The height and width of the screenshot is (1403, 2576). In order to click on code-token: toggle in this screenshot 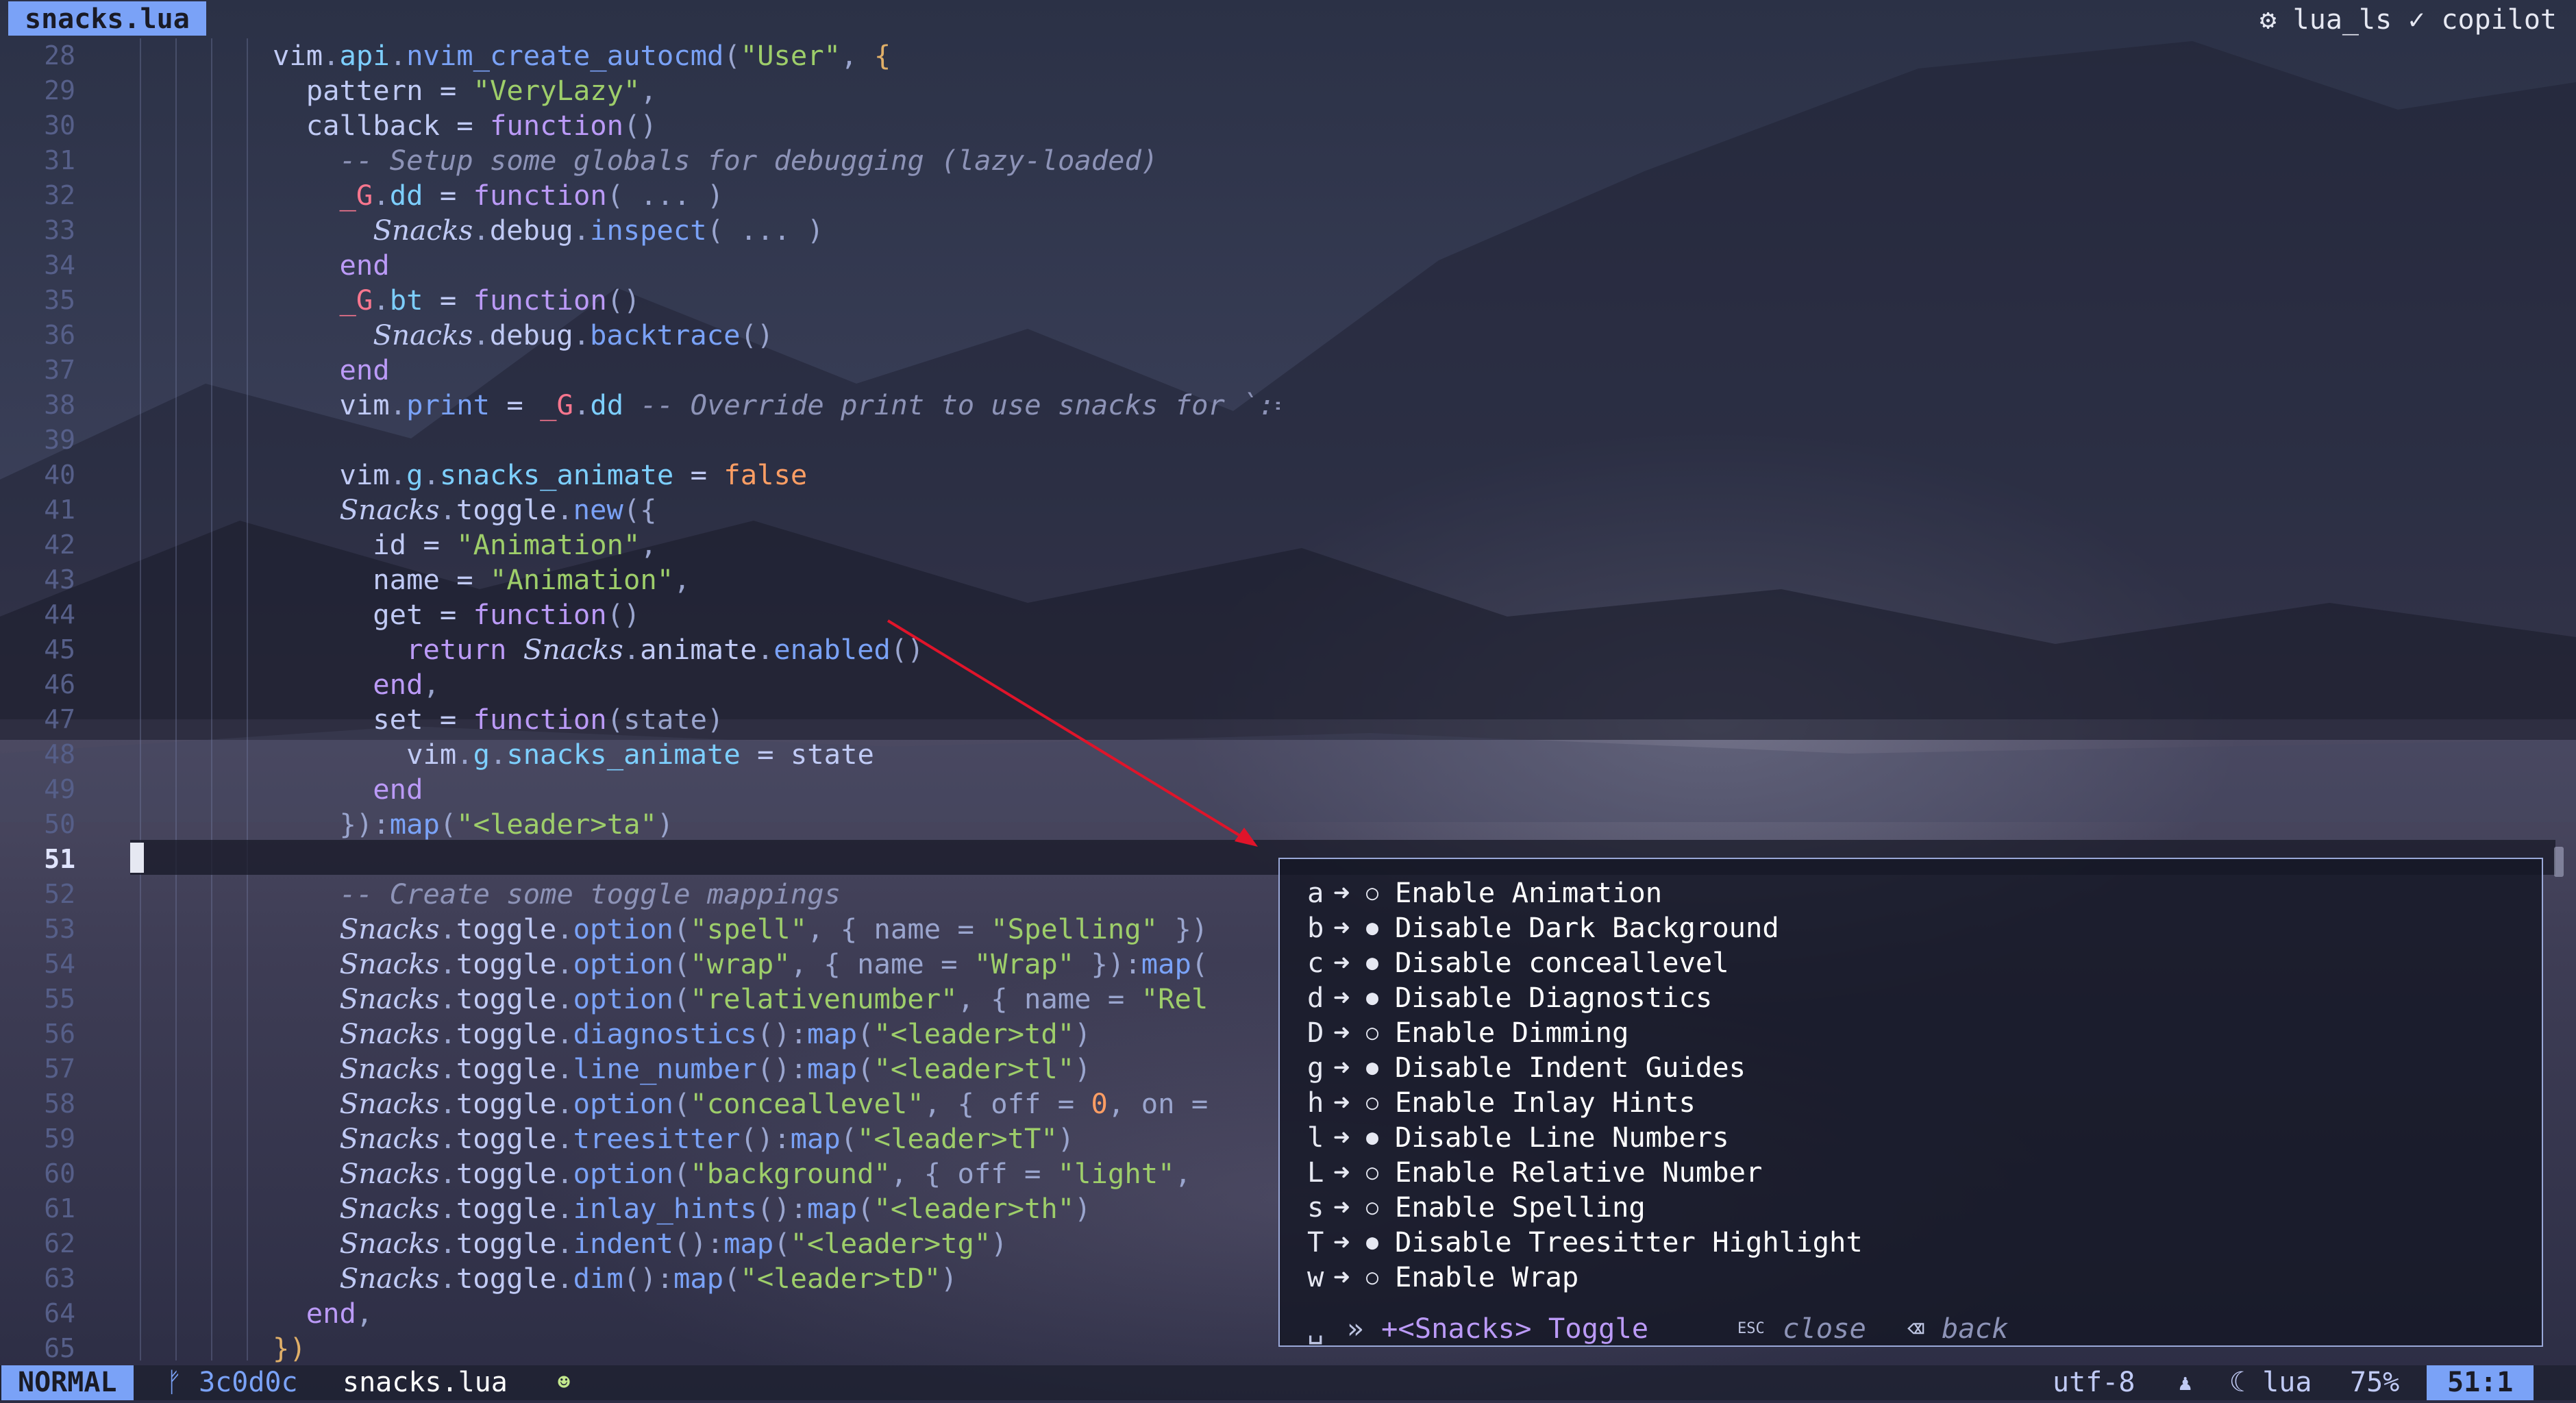, I will do `click(506, 1104)`.